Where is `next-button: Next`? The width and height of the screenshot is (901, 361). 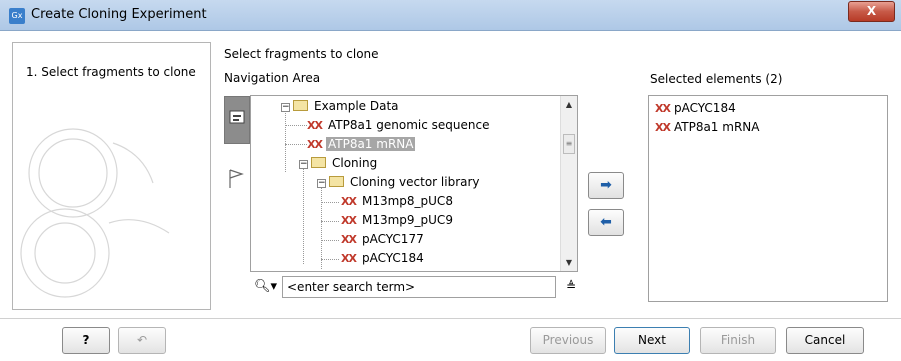 next-button: Next is located at coordinates (652, 340).